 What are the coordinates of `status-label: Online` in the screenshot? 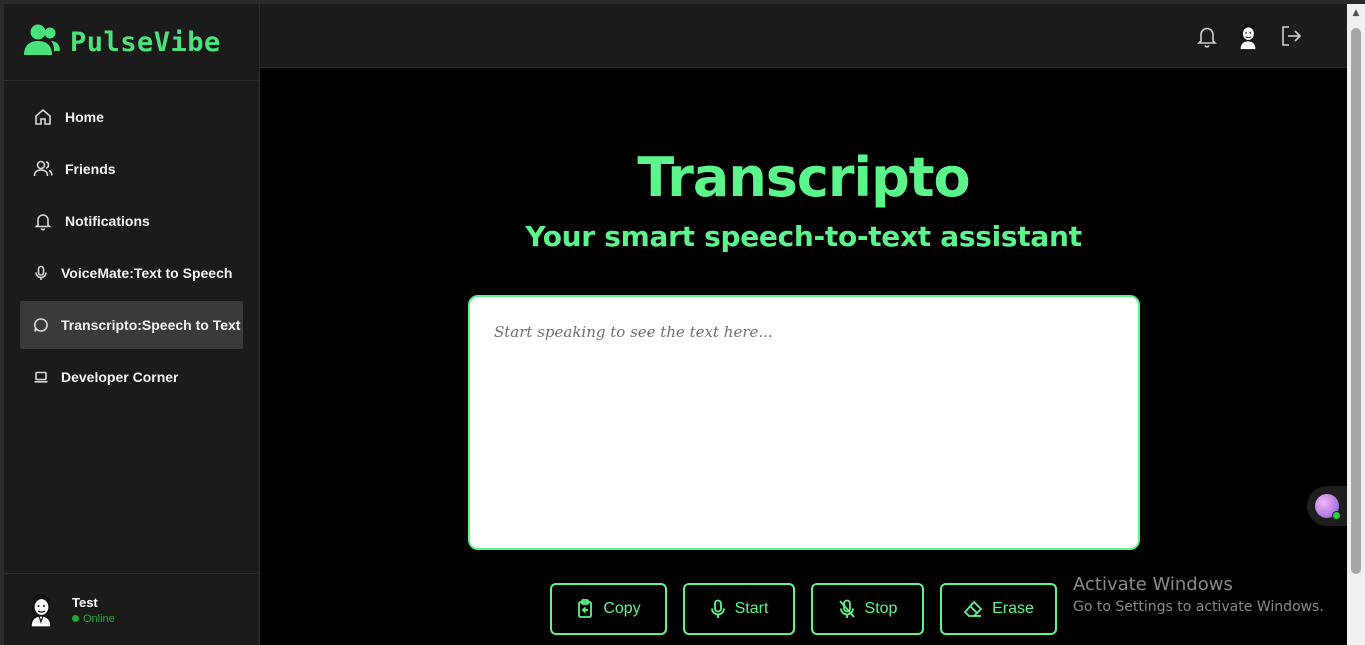 It's located at (99, 618).